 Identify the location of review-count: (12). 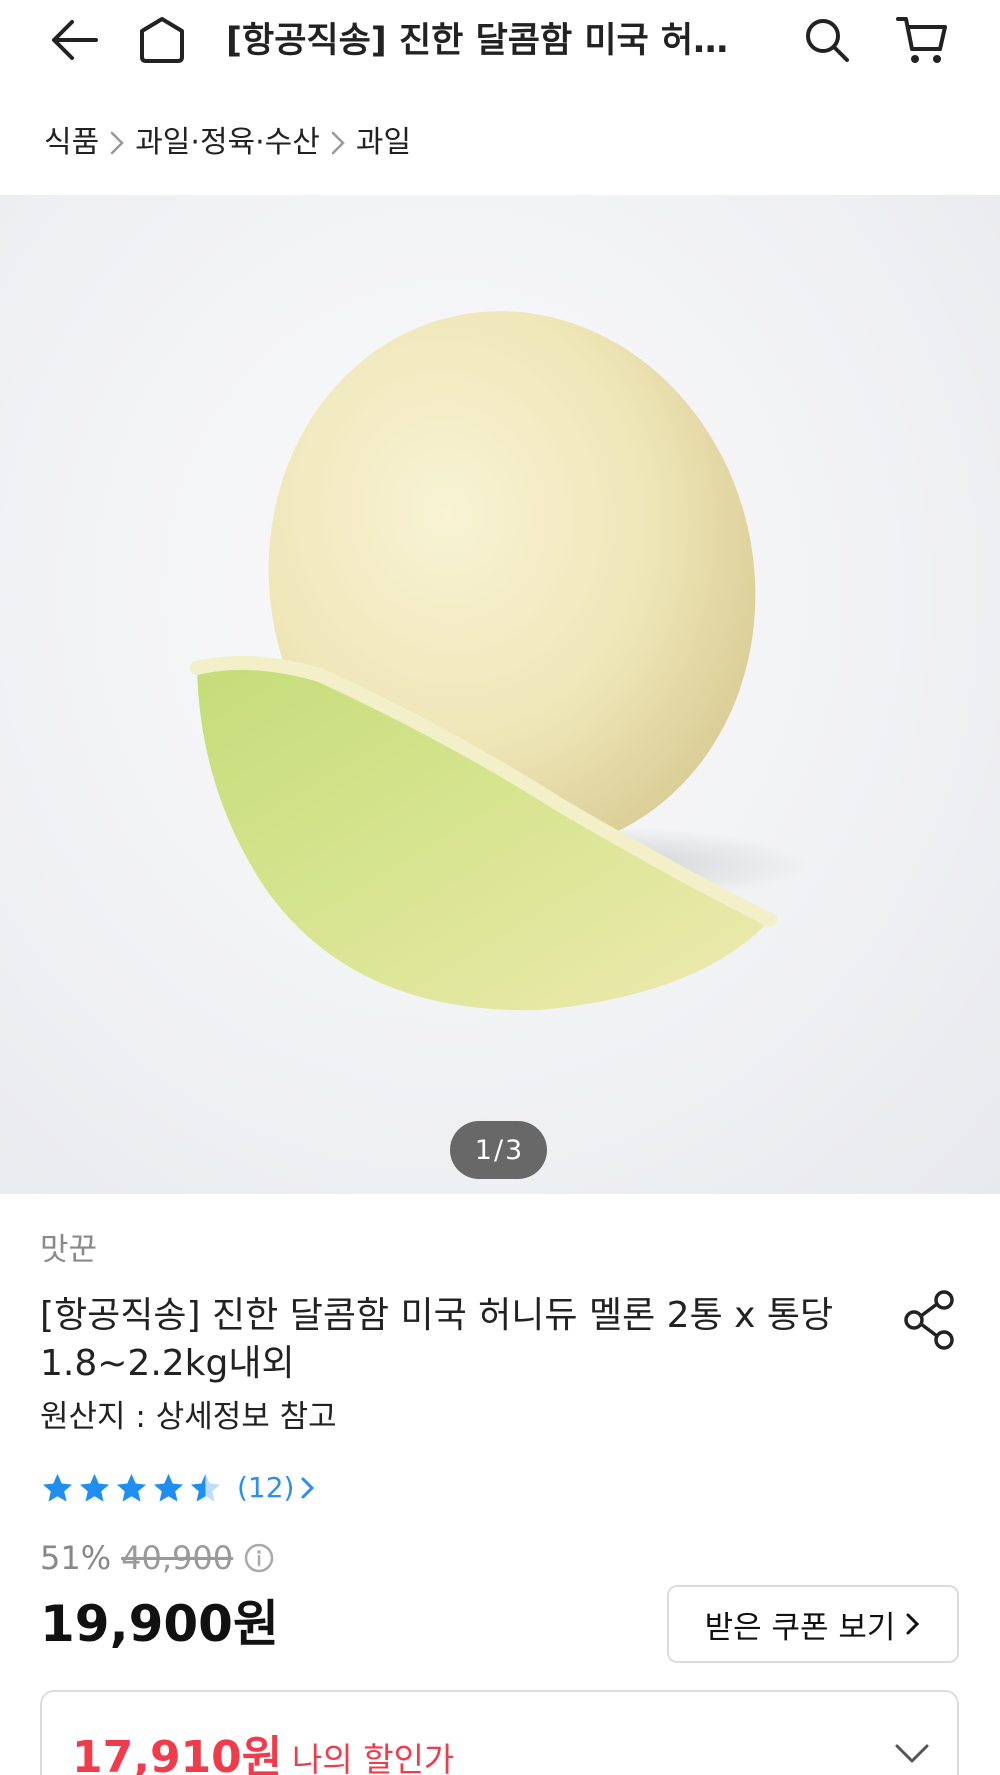
(265, 1488).